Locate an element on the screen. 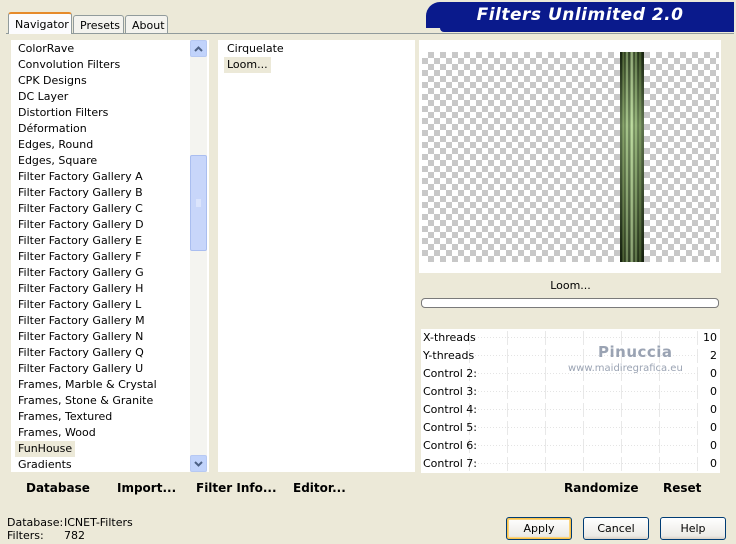 Image resolution: width=736 pixels, height=544 pixels. category-item: Filter Factory Gallery G is located at coordinates (81, 273).